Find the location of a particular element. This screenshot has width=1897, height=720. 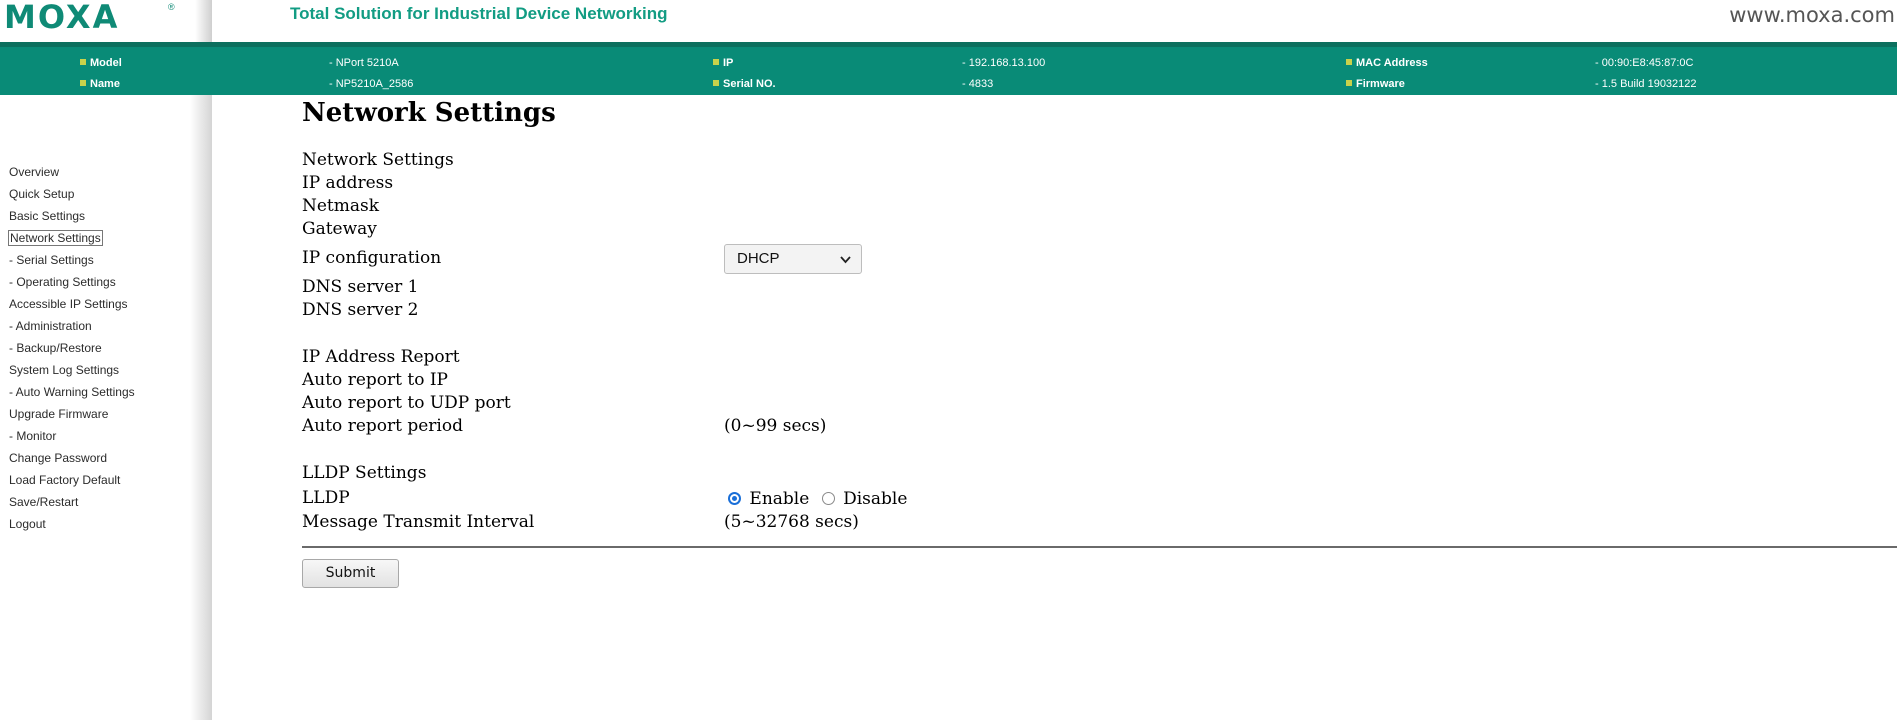

ip-config-value: DHCP is located at coordinates (758, 258).